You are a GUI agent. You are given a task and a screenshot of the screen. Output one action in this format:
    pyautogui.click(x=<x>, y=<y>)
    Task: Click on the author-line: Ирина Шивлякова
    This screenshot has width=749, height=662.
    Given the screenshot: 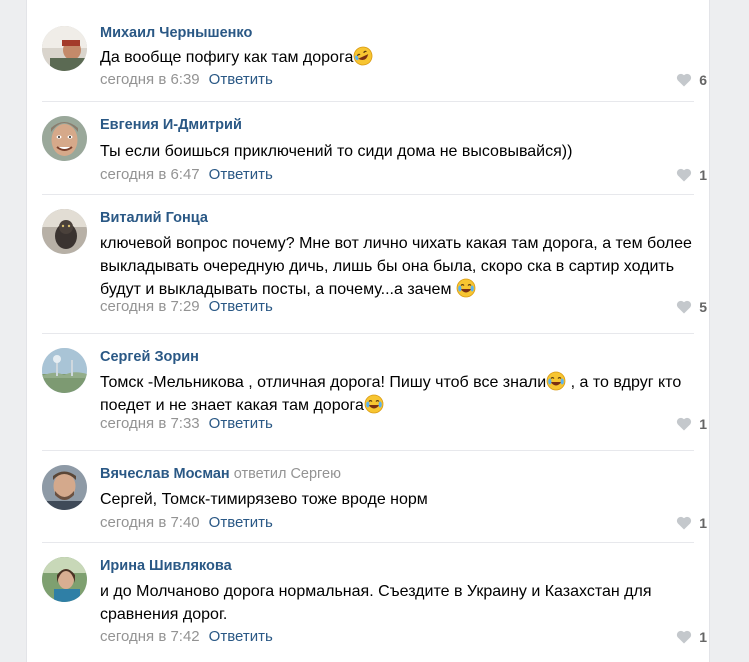 What is the action you would take?
    pyautogui.click(x=166, y=566)
    